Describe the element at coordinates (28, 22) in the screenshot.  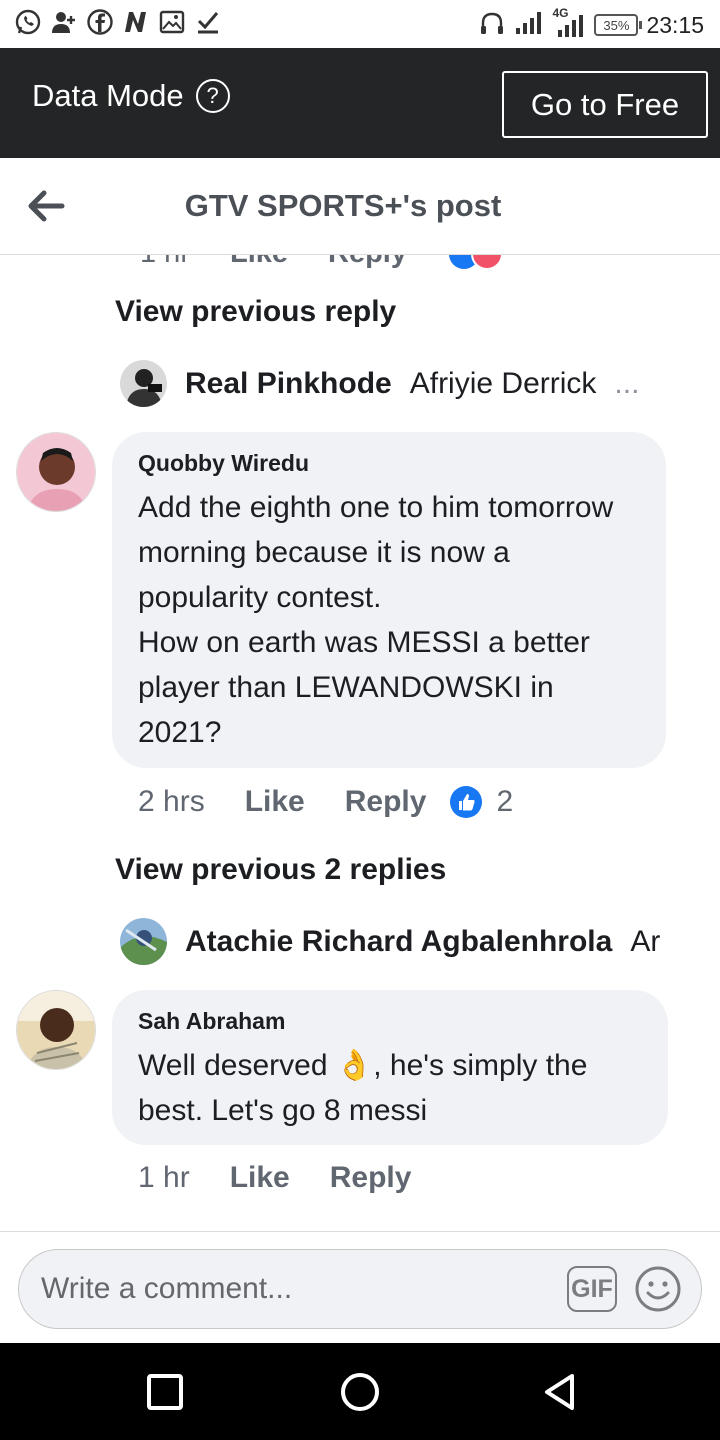
I see `whatsapp-icon` at that location.